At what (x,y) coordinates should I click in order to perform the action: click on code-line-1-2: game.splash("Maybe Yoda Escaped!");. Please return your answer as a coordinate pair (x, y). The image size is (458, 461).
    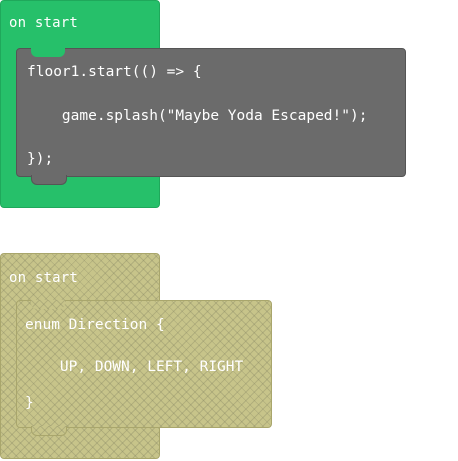
    Looking at the image, I should click on (197, 116).